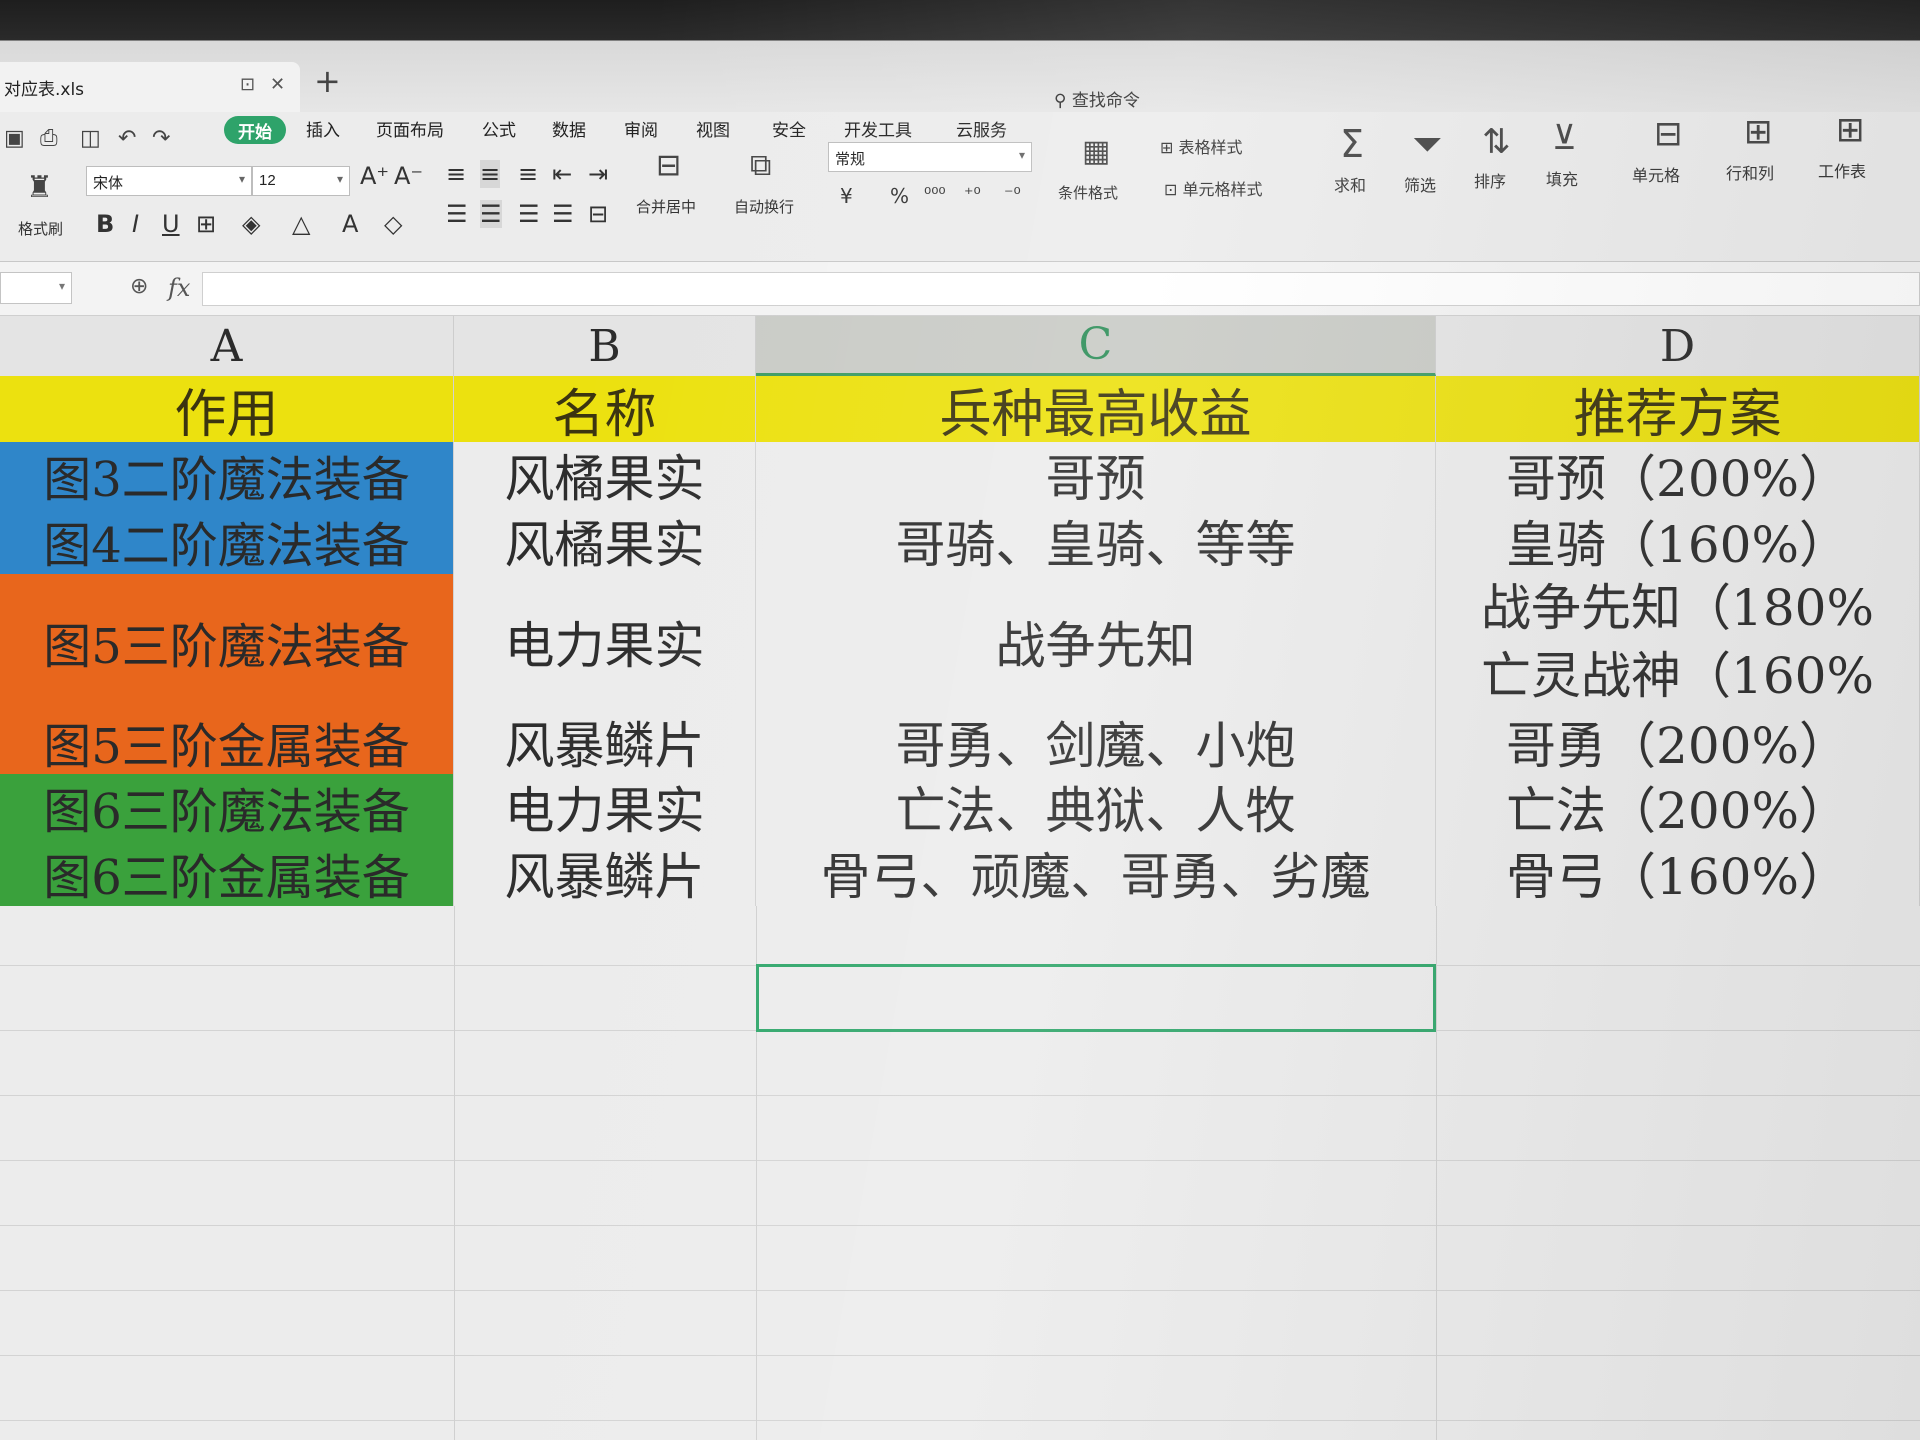 This screenshot has width=1920, height=1440. Describe the element at coordinates (1490, 180) in the screenshot. I see `sort-label: 排序` at that location.